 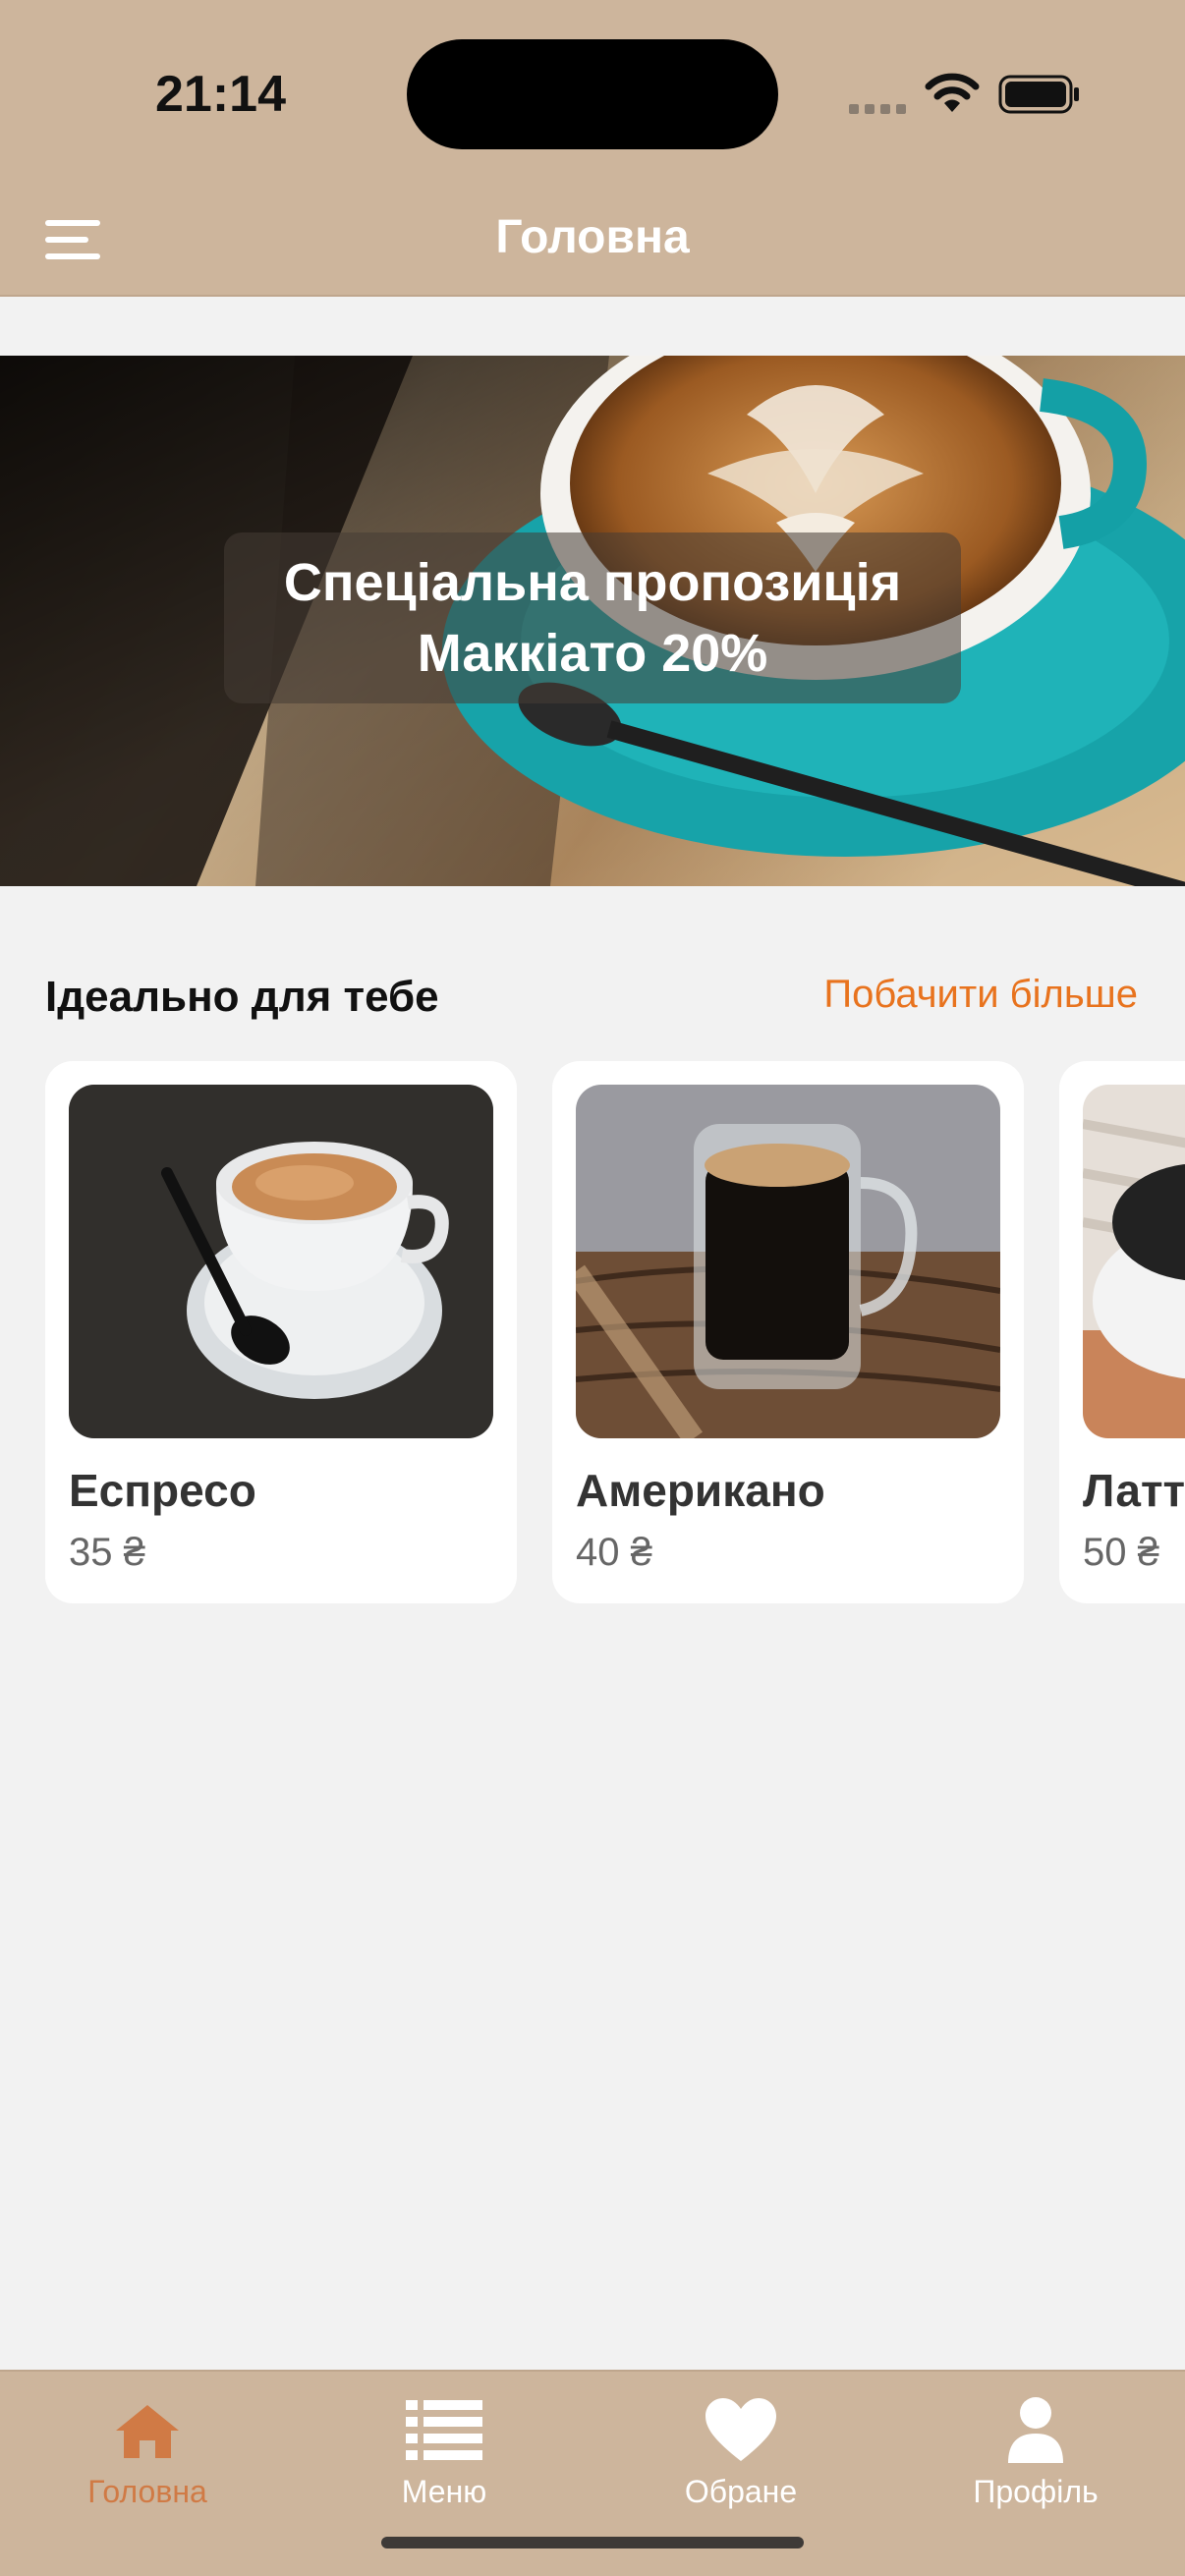 What do you see at coordinates (1036, 2491) in the screenshot?
I see `tab-label: Профіль` at bounding box center [1036, 2491].